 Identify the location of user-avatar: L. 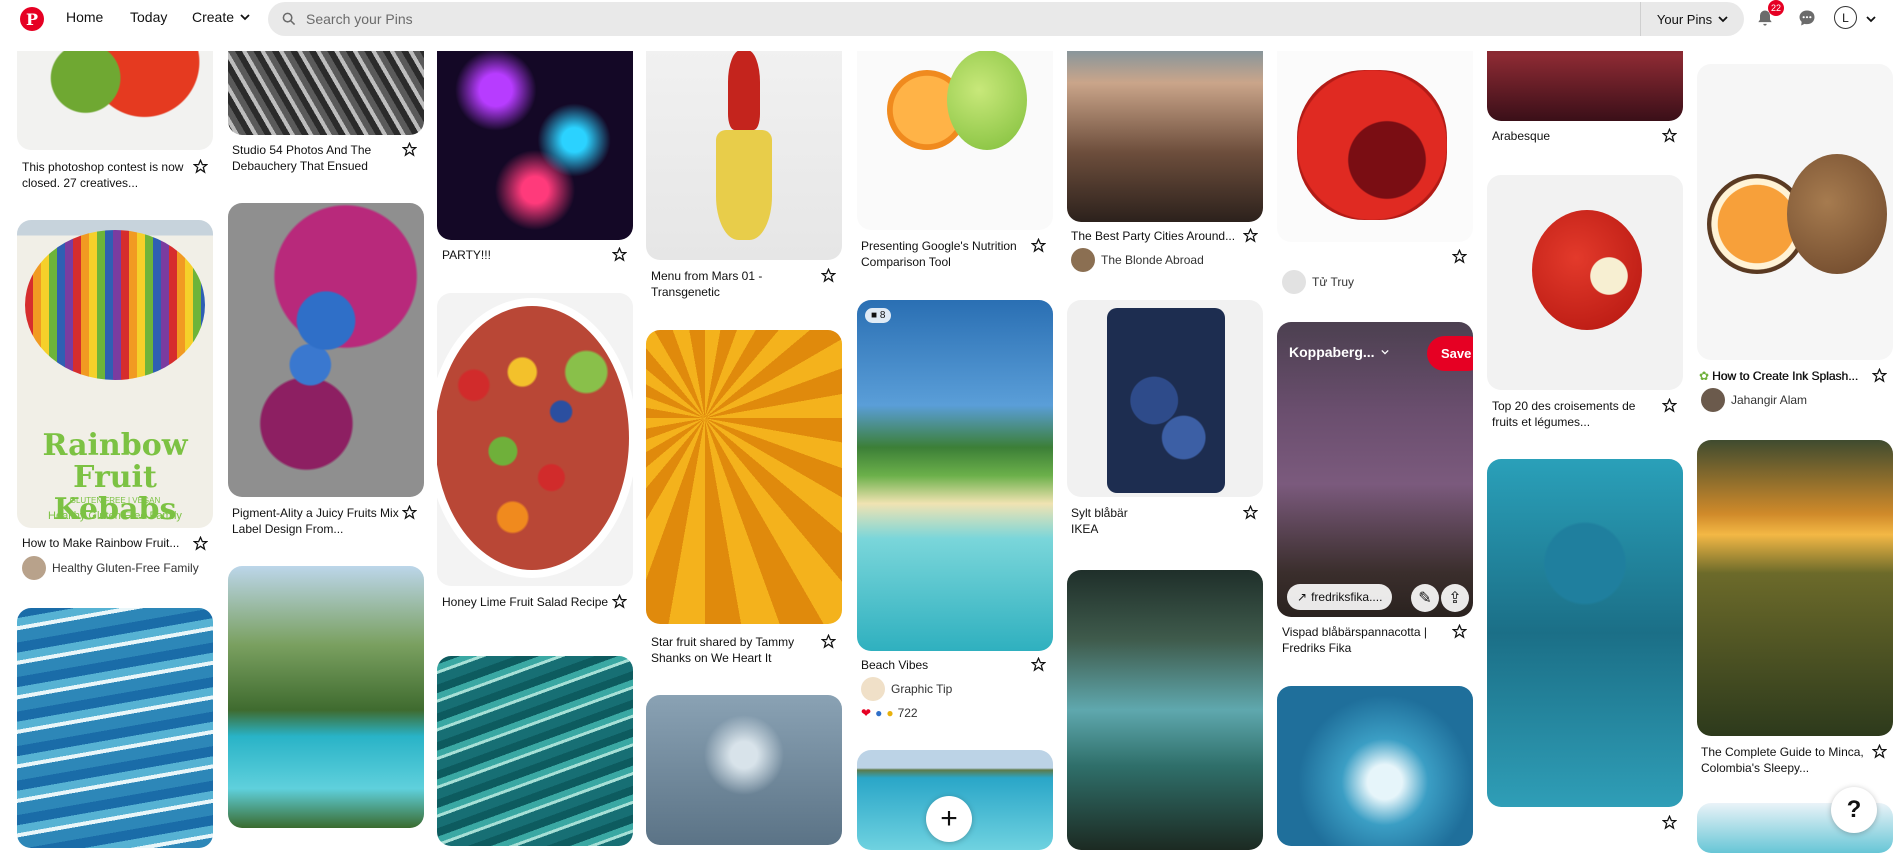
(1845, 17).